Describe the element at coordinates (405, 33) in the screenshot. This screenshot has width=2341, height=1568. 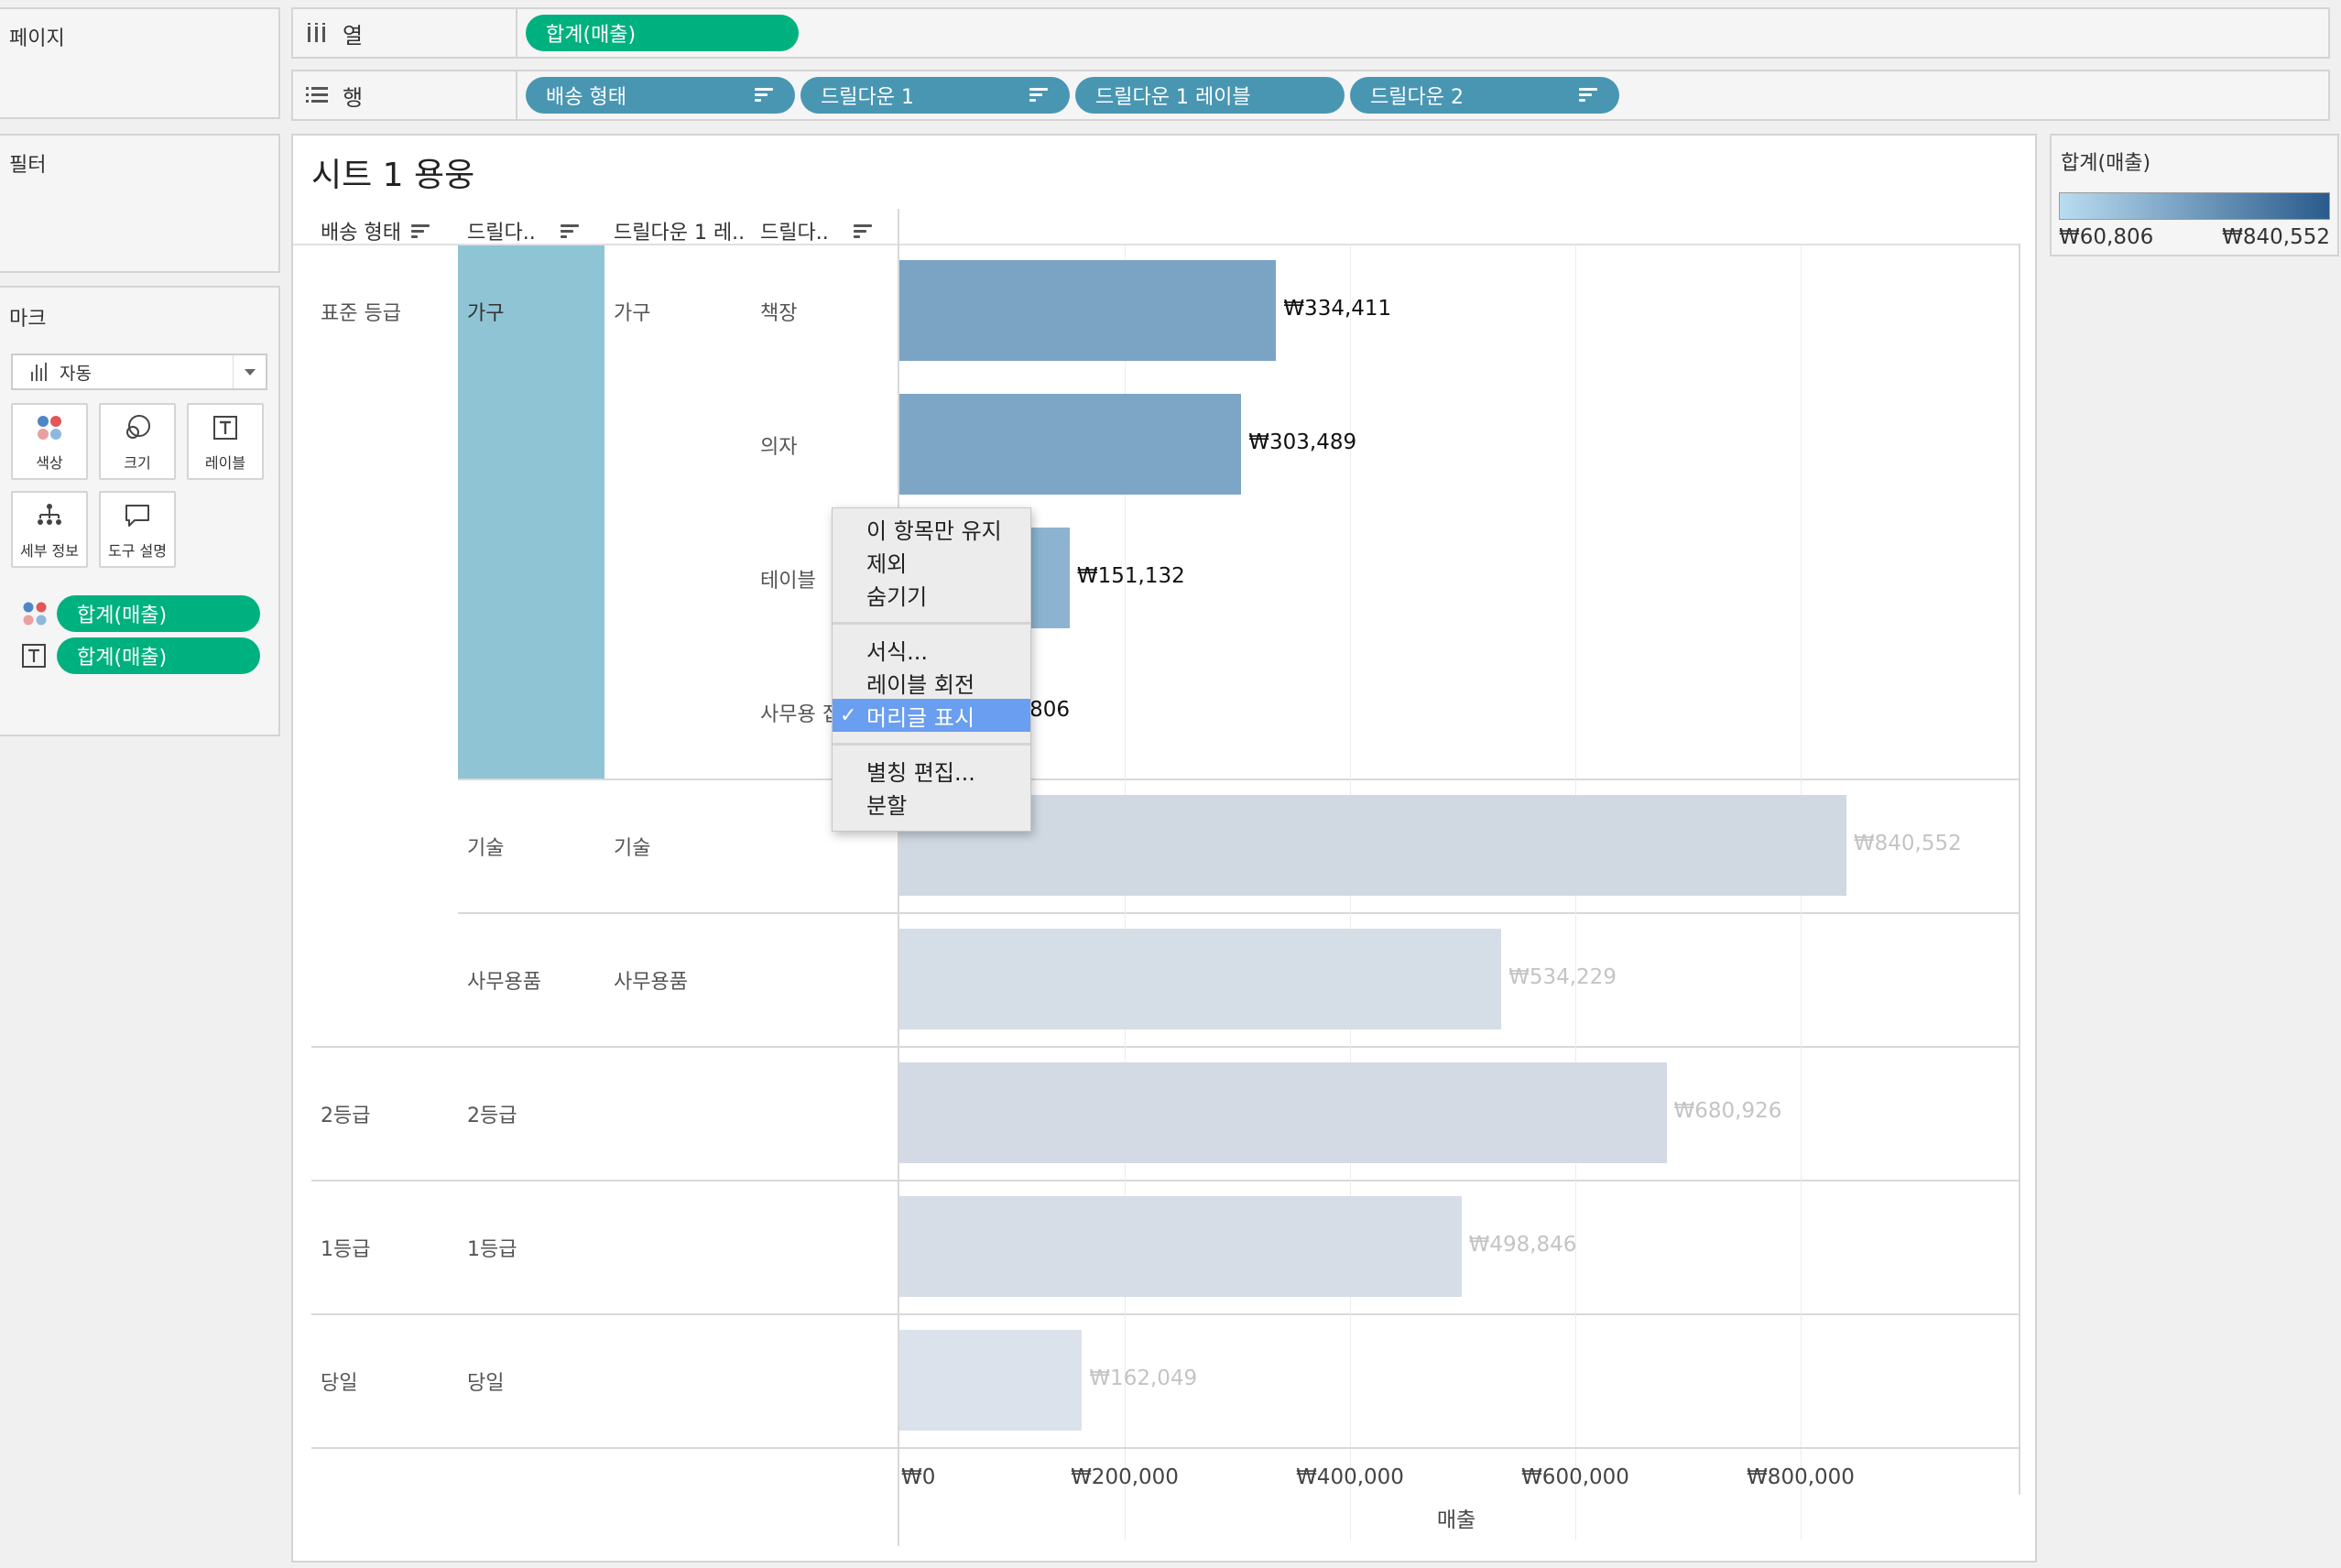
I see `columns-shelf-label: 열` at that location.